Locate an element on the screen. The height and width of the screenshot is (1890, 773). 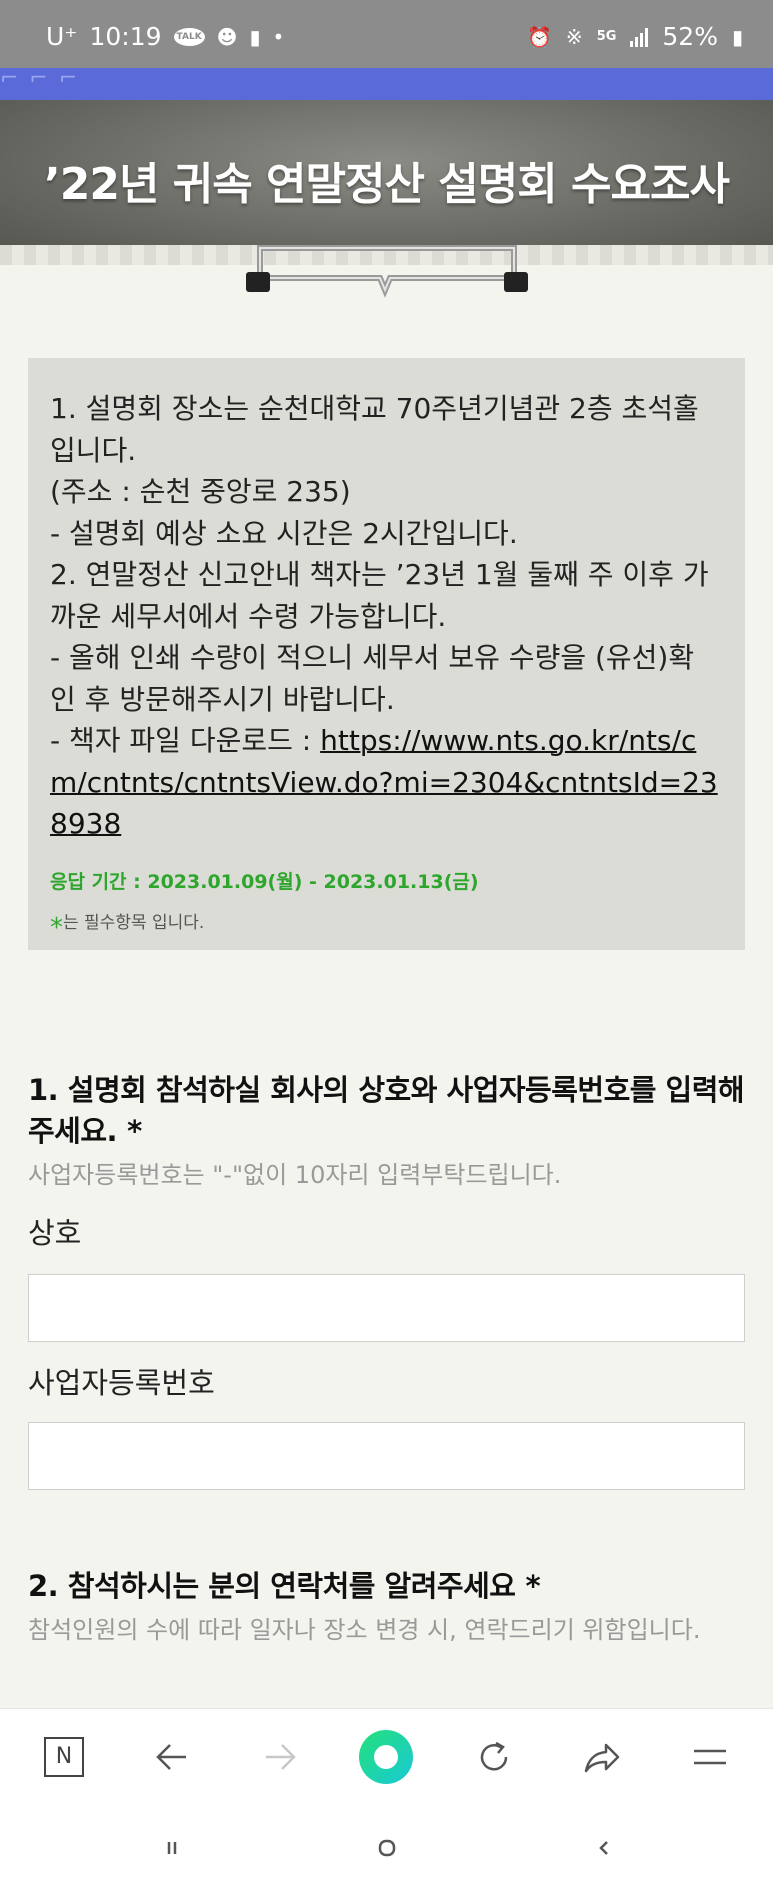
chevron-left-icon is located at coordinates (603, 1848).